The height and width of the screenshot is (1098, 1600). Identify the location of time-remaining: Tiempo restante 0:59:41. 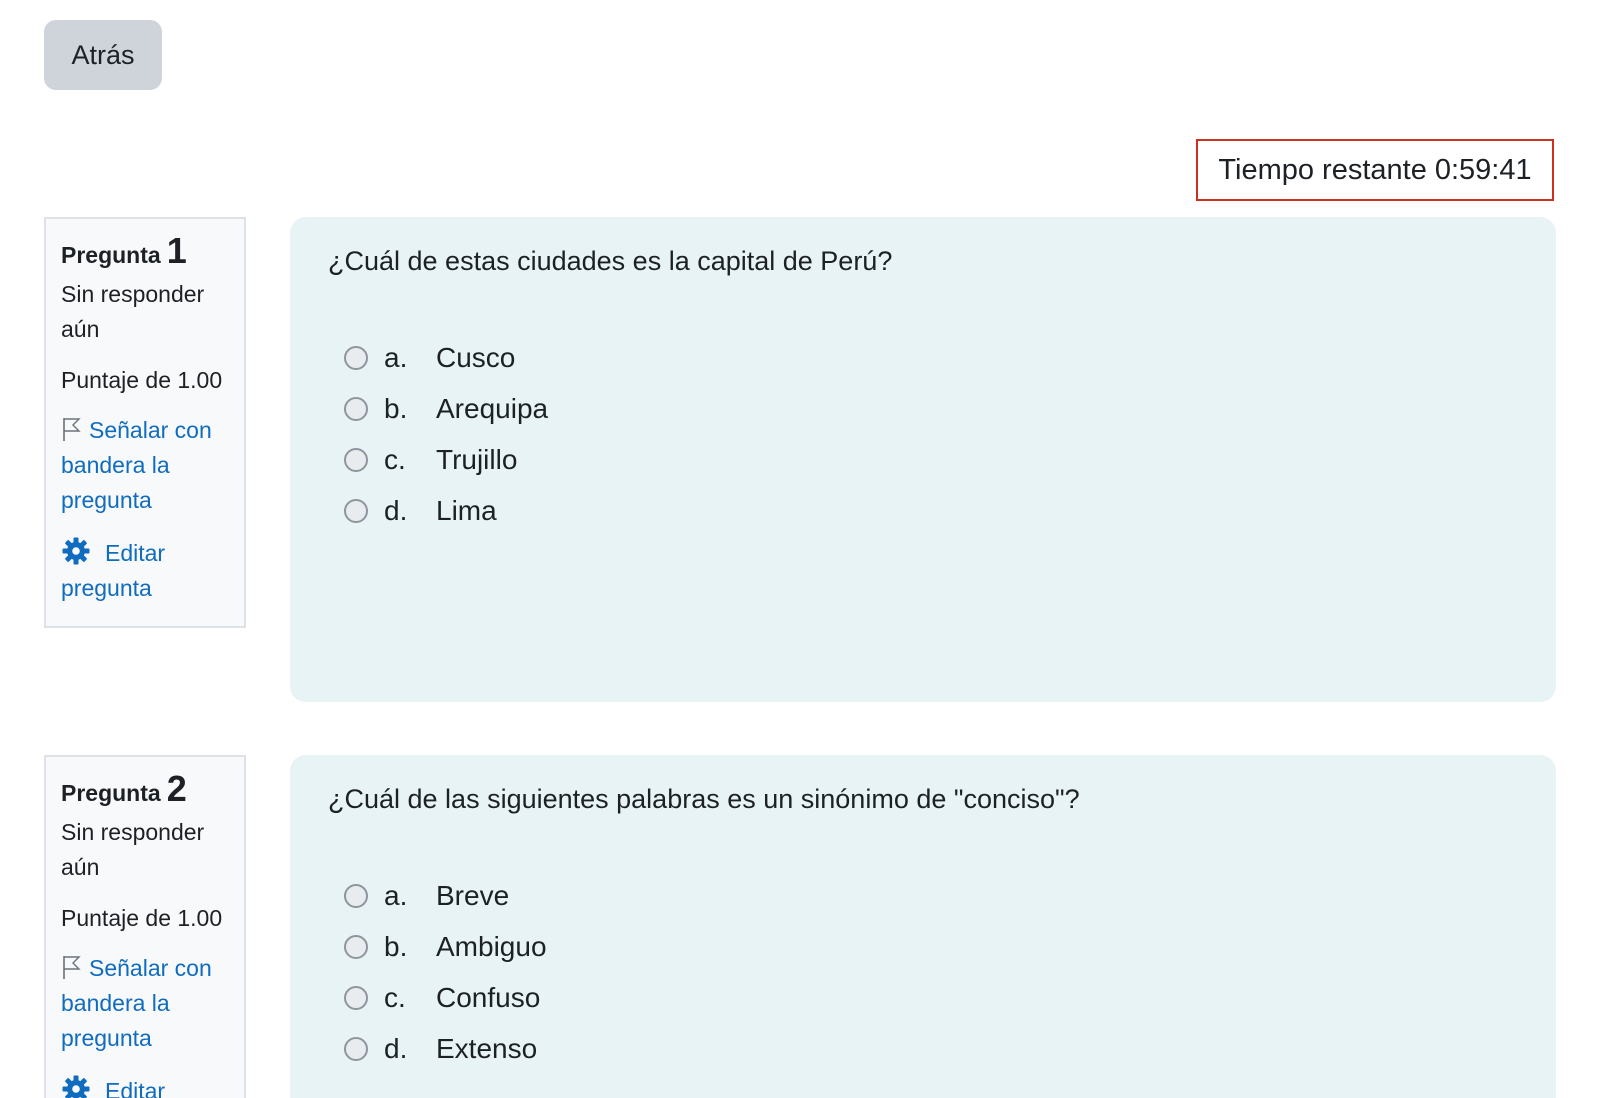
(1375, 170).